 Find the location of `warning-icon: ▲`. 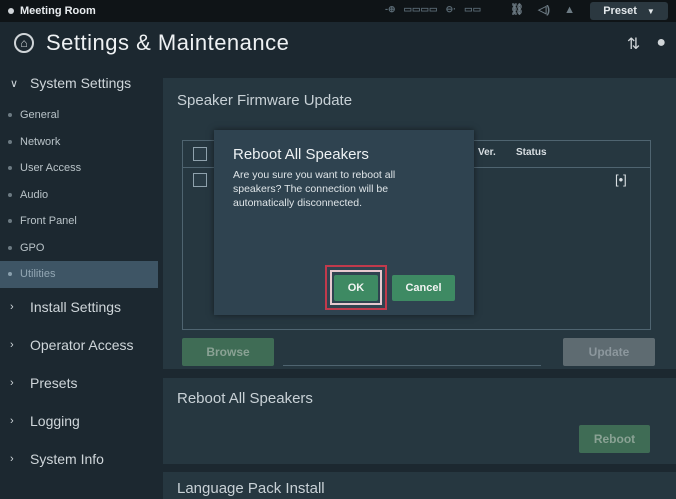

warning-icon: ▲ is located at coordinates (569, 9).